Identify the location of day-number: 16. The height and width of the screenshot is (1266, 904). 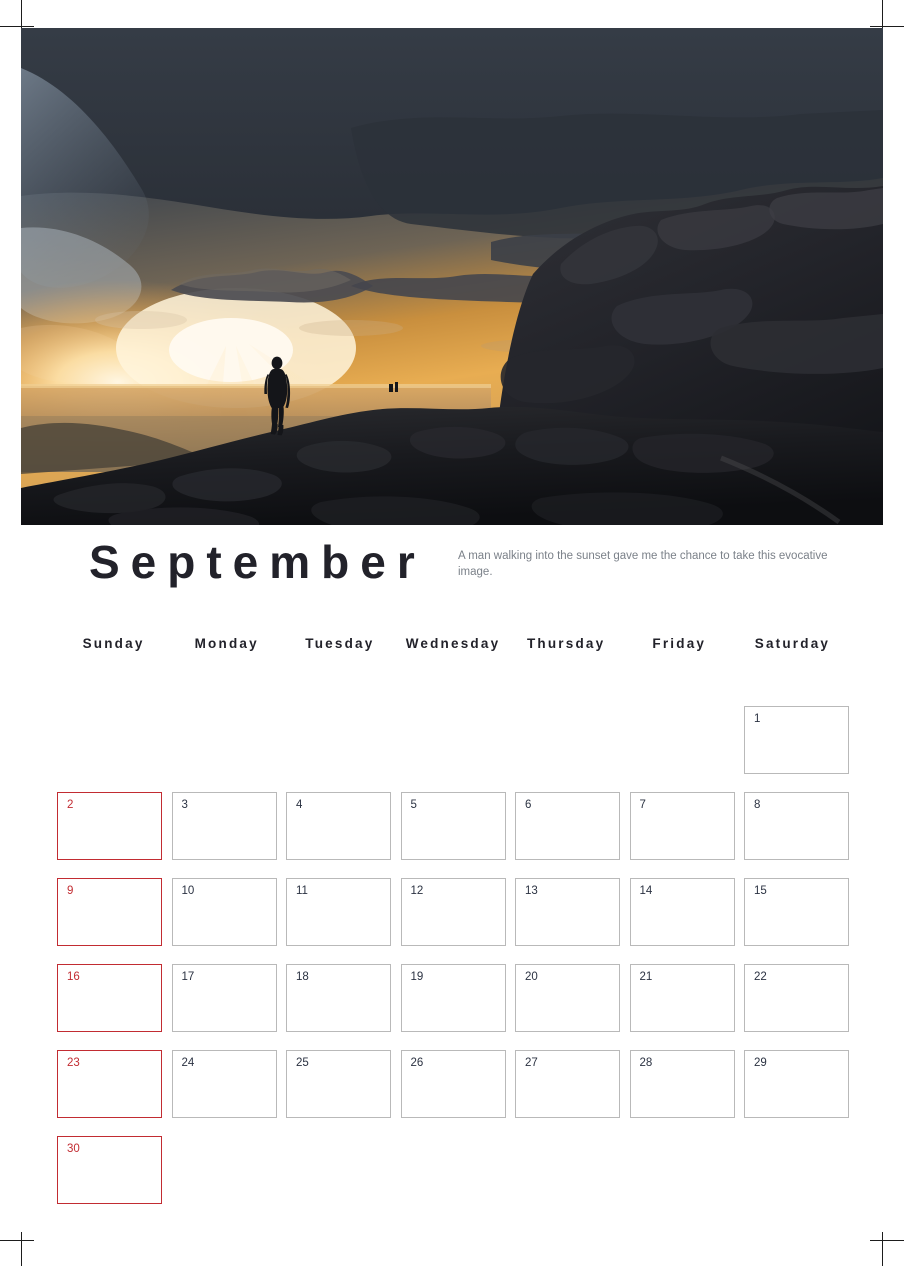
(73, 977).